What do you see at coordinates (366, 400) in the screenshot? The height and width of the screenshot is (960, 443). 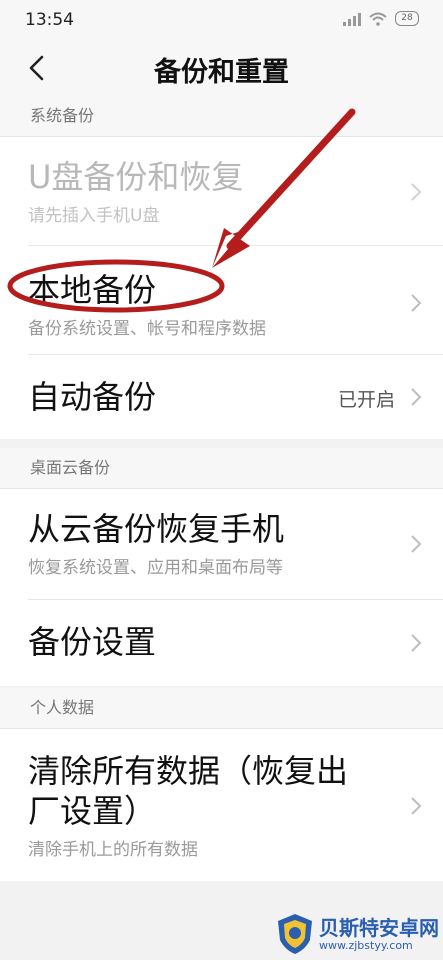 I see `auto-backup-status: 已开启` at bounding box center [366, 400].